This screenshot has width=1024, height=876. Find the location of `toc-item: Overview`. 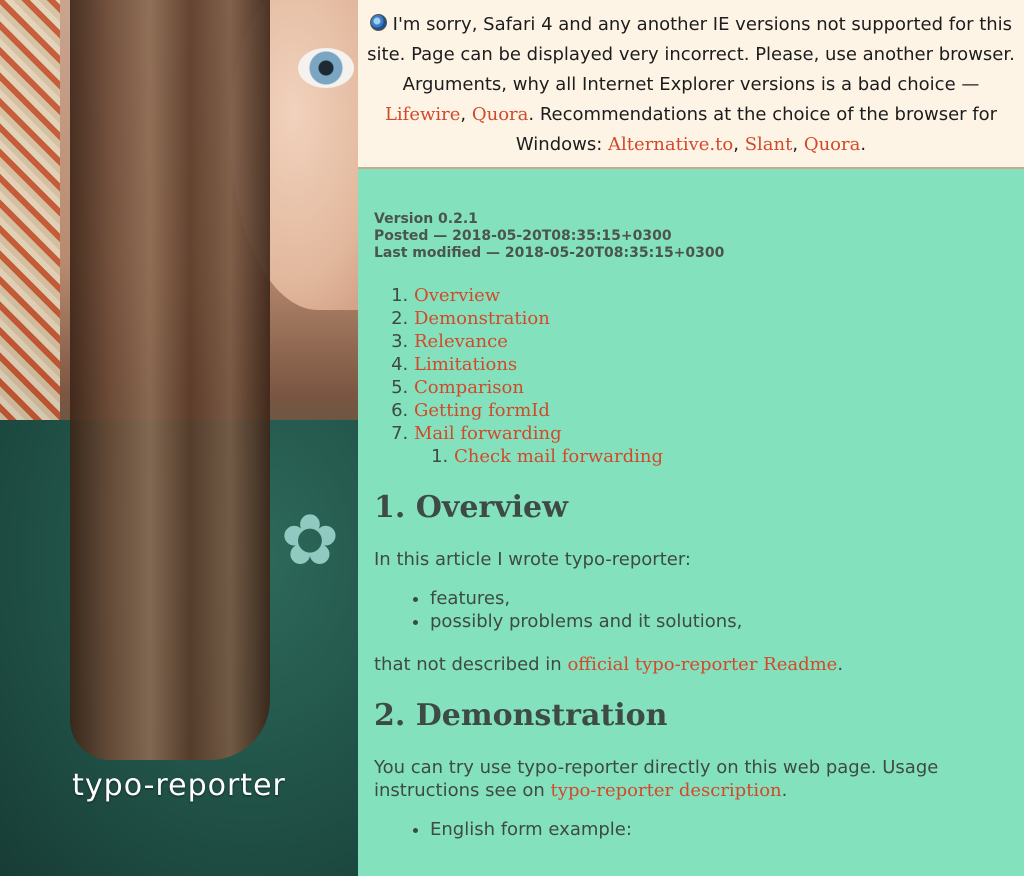

toc-item: Overview is located at coordinates (711, 295).